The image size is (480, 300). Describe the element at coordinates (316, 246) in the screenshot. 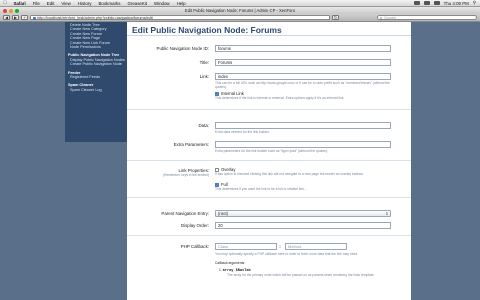

I see `php-method-input: Method` at that location.